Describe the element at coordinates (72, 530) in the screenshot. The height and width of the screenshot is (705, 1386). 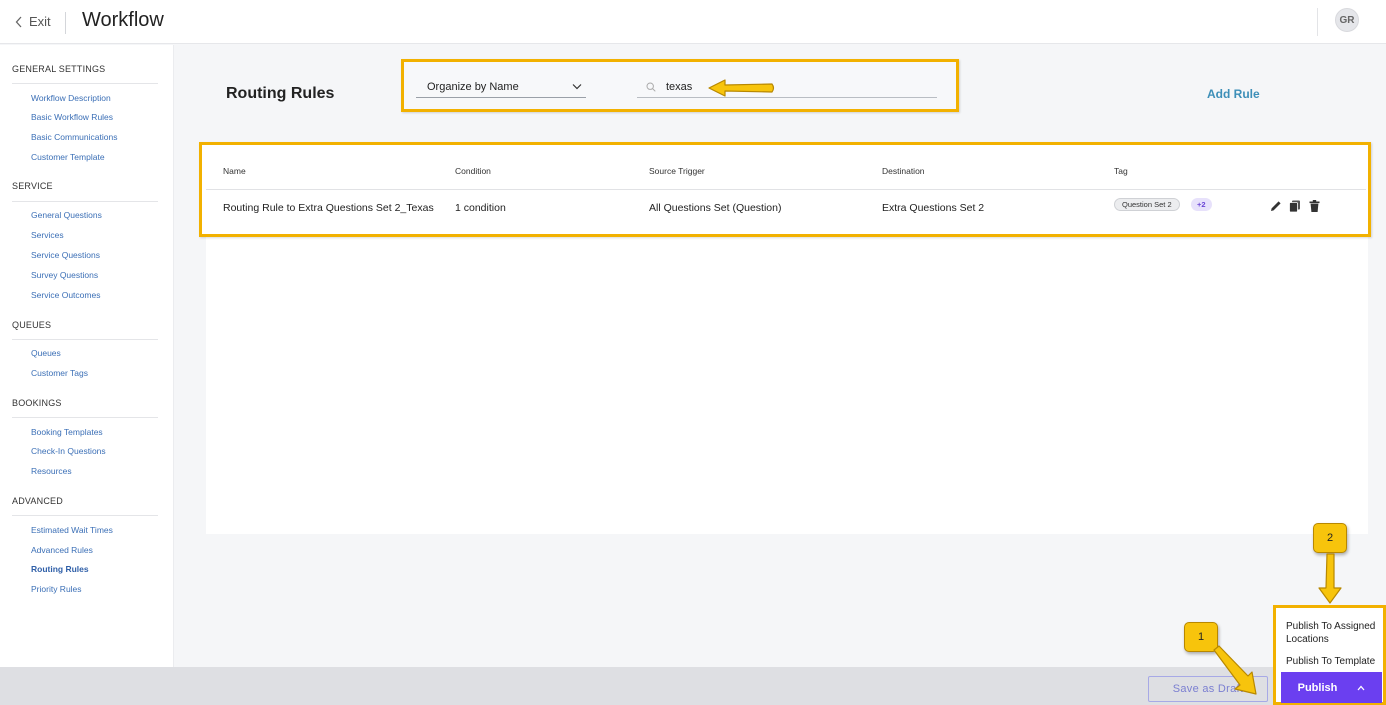
I see `sidebar-item-estimated-wait-times: Estimated Wait Times` at that location.